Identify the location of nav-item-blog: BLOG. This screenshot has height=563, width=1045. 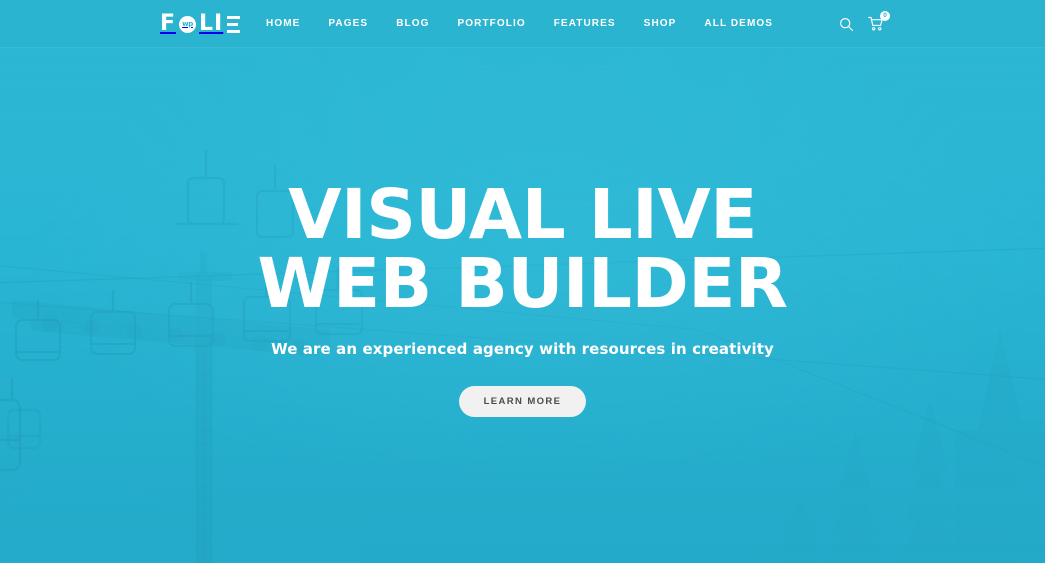
(412, 24).